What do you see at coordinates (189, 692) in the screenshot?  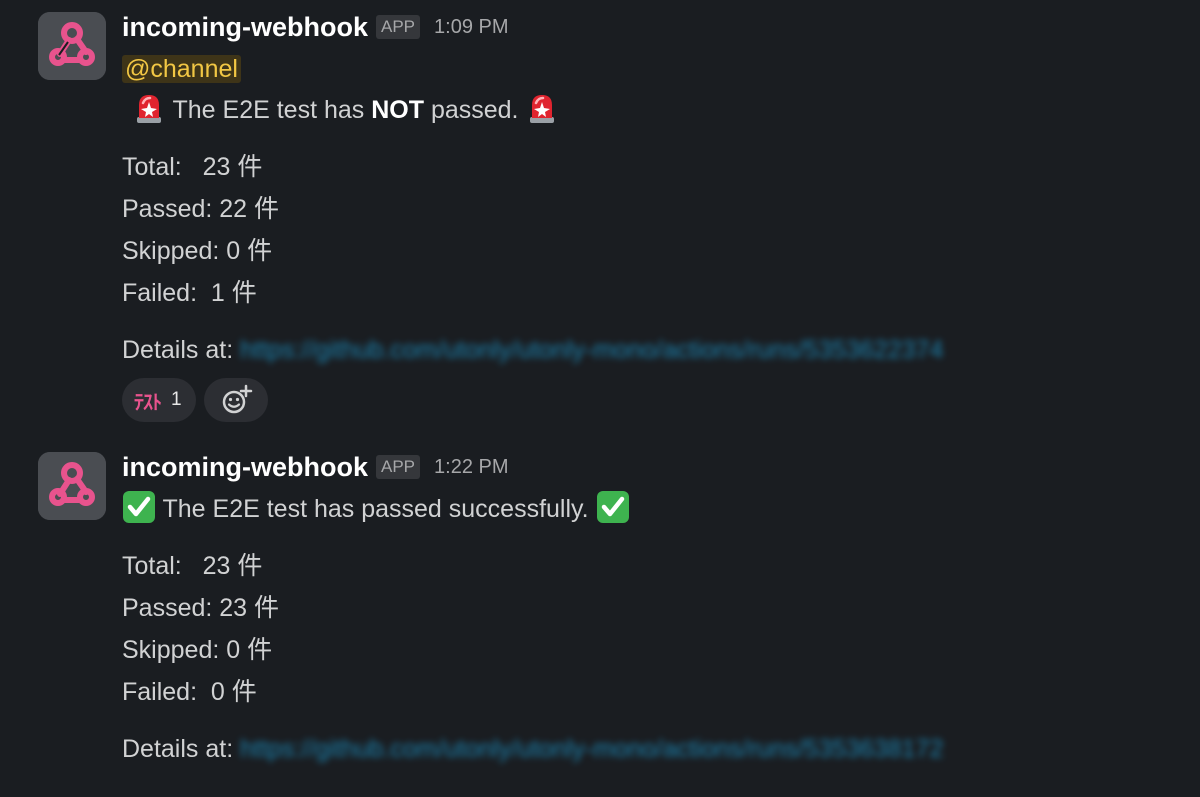 I see `failed-line: Failed: 0 件` at bounding box center [189, 692].